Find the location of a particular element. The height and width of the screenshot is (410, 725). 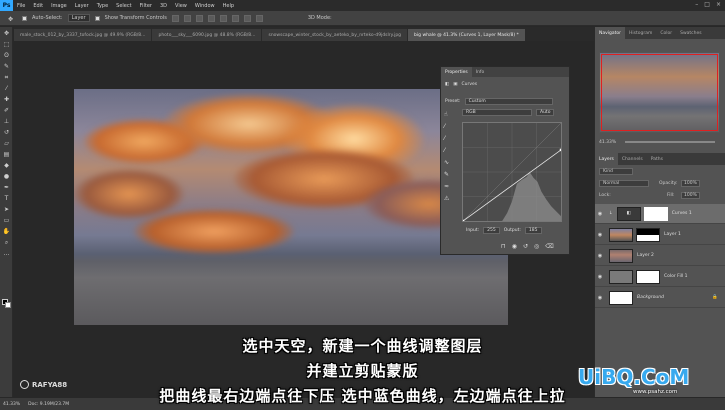

zoom-icon: ⌕ is located at coordinates (6, 242).